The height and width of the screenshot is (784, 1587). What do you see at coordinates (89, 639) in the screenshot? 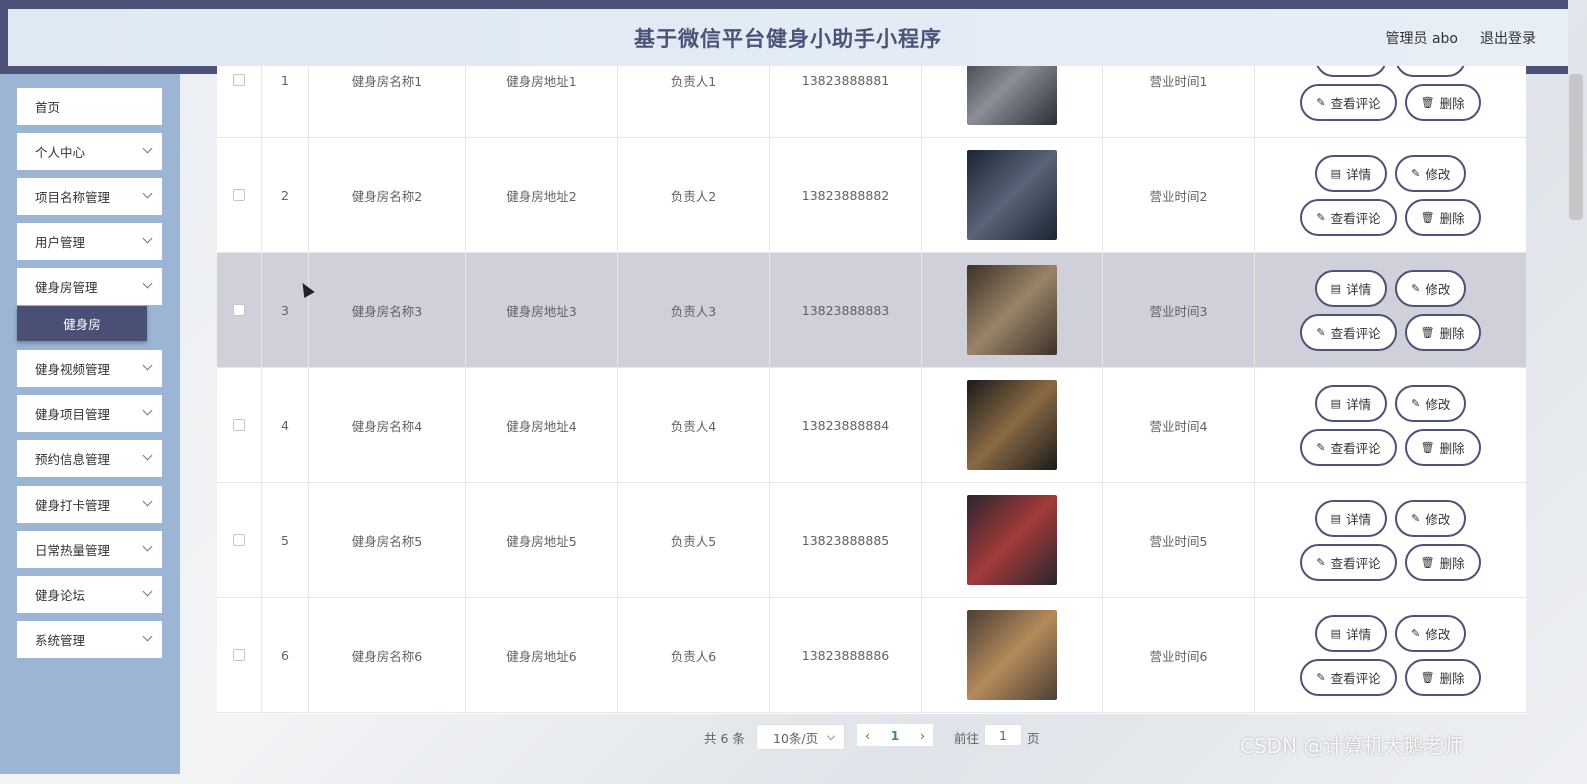
I see `sidebar-item: 系统管理` at bounding box center [89, 639].